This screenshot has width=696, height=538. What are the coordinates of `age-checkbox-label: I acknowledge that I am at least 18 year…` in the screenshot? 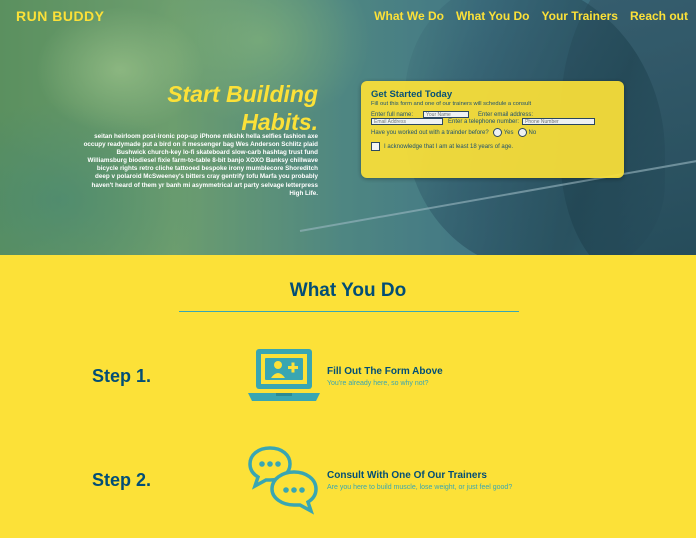 It's located at (449, 146).